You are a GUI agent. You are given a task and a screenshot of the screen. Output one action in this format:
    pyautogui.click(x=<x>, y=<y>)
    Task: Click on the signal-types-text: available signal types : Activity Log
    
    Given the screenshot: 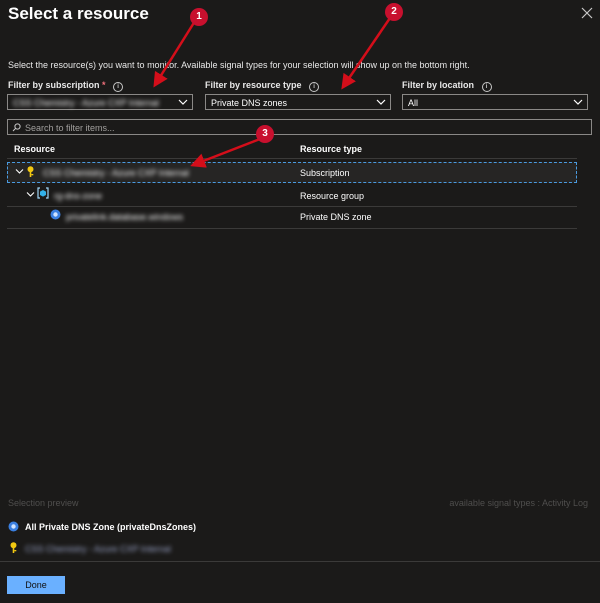 What is the action you would take?
    pyautogui.click(x=518, y=503)
    